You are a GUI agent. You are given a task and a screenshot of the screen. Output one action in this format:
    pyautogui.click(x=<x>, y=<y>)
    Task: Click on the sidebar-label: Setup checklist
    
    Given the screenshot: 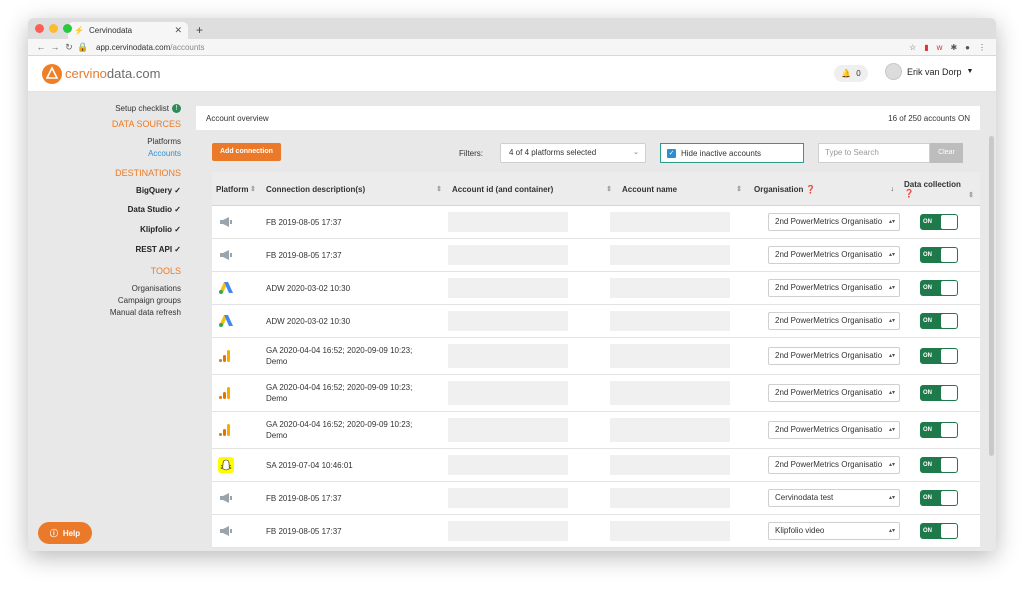 What is the action you would take?
    pyautogui.click(x=142, y=108)
    